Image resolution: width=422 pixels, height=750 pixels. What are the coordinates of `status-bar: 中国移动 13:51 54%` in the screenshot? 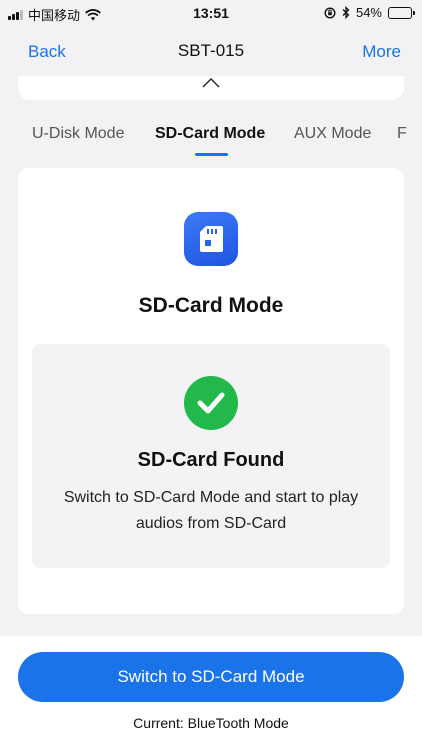 It's located at (211, 13).